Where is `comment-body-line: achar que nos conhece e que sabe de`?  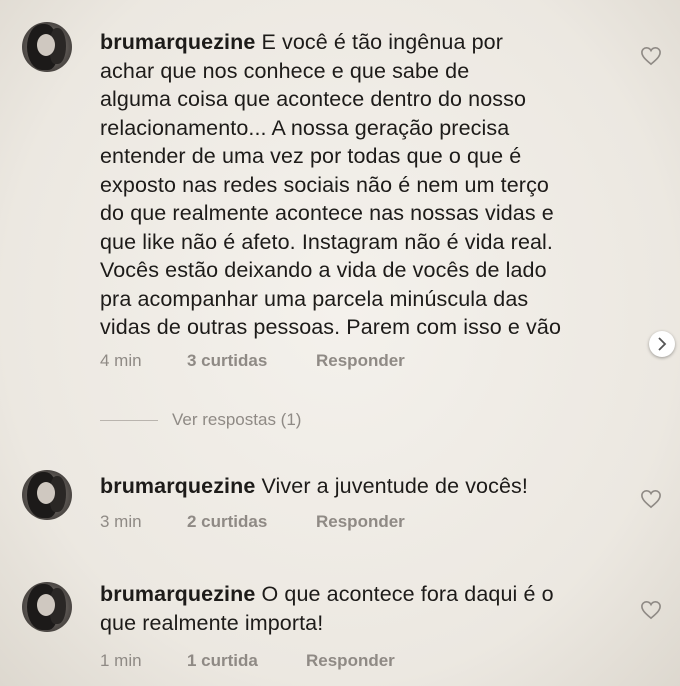 comment-body-line: achar que nos conhece e que sabe de is located at coordinates (285, 70).